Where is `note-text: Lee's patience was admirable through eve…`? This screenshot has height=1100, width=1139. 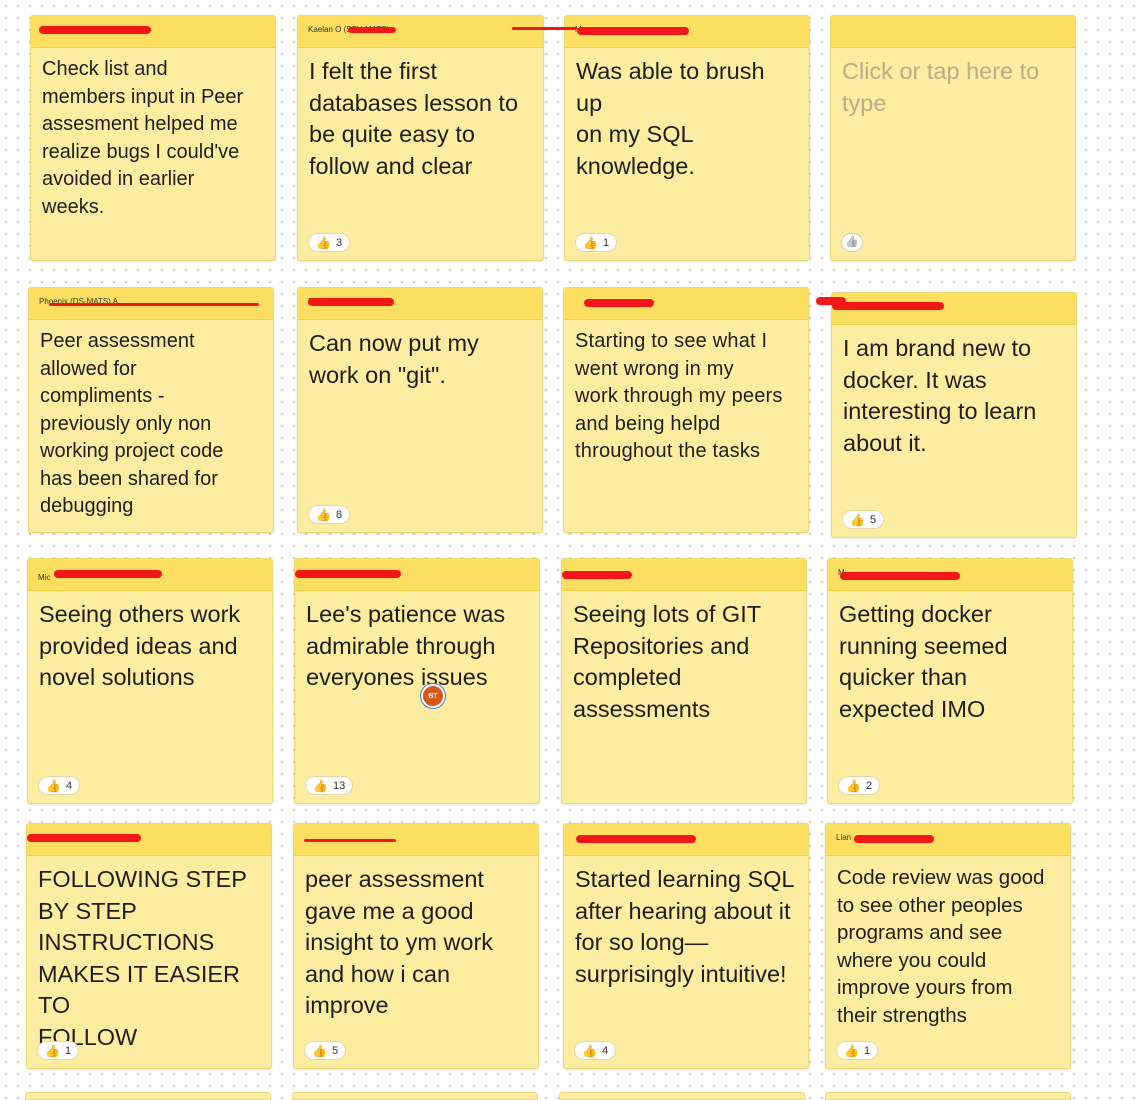
note-text: Lee's patience was admirable through eve… is located at coordinates (416, 646).